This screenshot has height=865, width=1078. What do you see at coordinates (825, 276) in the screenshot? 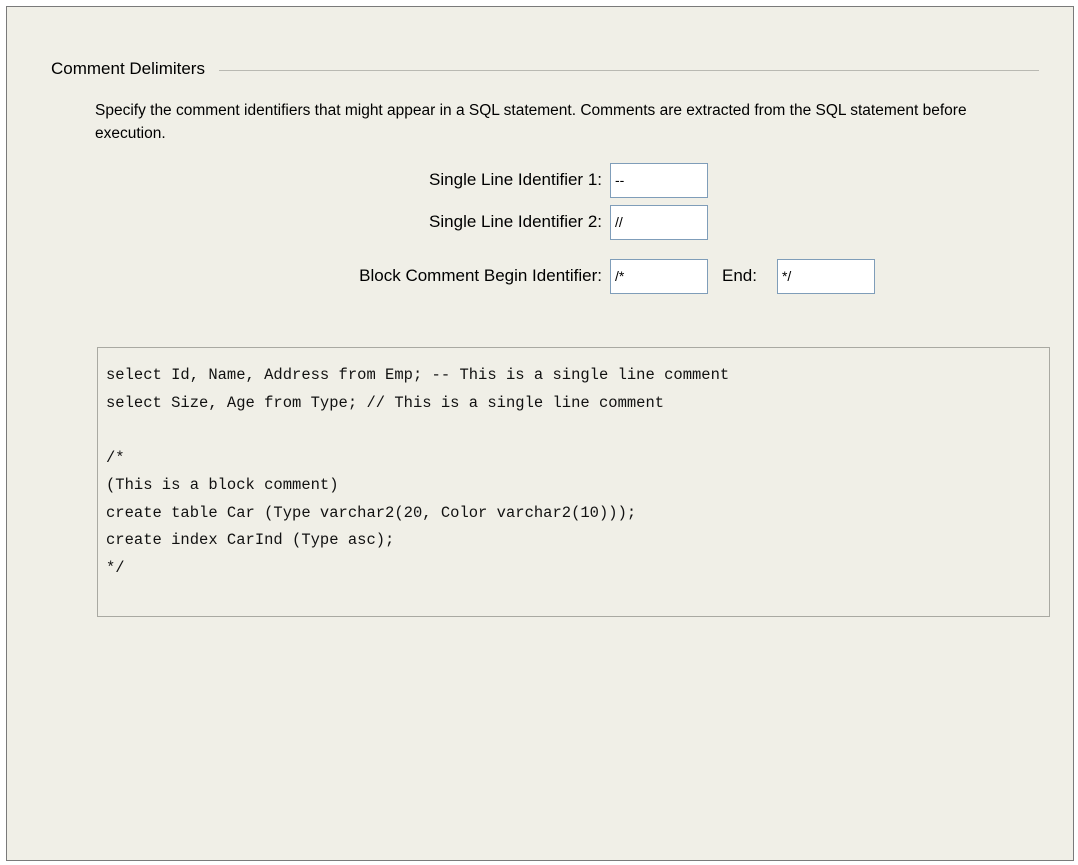
I see `block-end-input` at bounding box center [825, 276].